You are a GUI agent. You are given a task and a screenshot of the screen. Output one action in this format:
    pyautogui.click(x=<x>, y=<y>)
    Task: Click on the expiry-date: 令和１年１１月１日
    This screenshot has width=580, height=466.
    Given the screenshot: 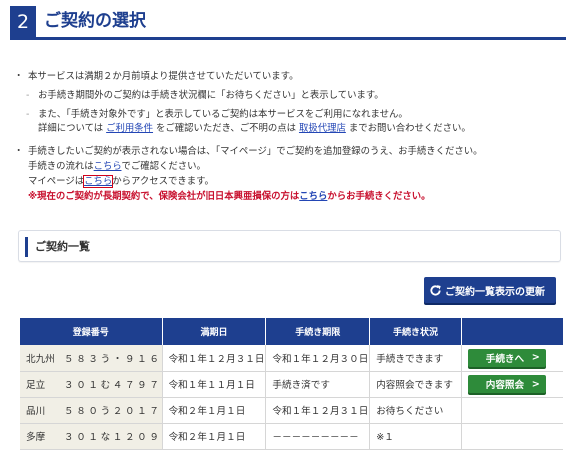 What is the action you would take?
    pyautogui.click(x=214, y=384)
    